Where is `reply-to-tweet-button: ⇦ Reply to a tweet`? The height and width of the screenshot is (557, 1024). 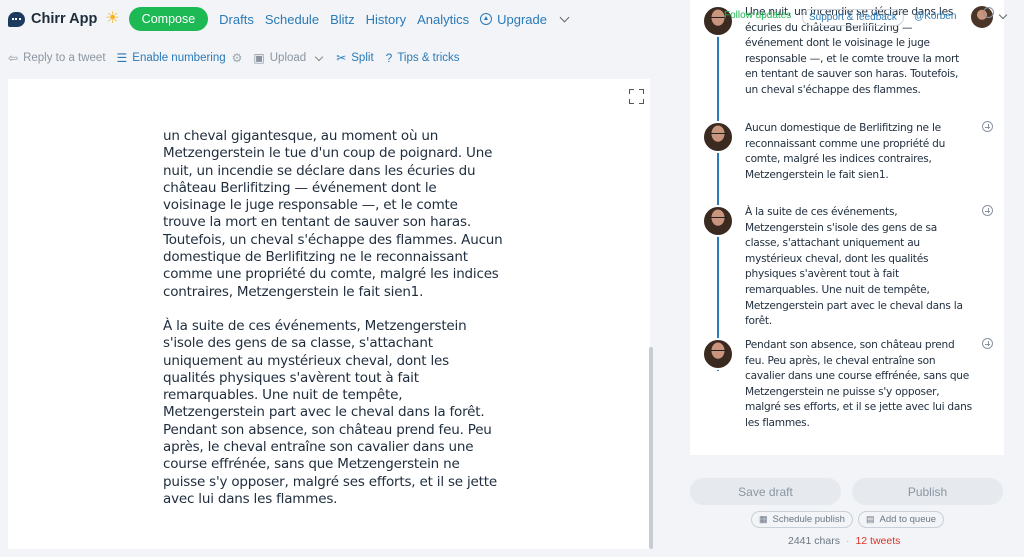
reply-to-tweet-button: ⇦ Reply to a tweet is located at coordinates (57, 58).